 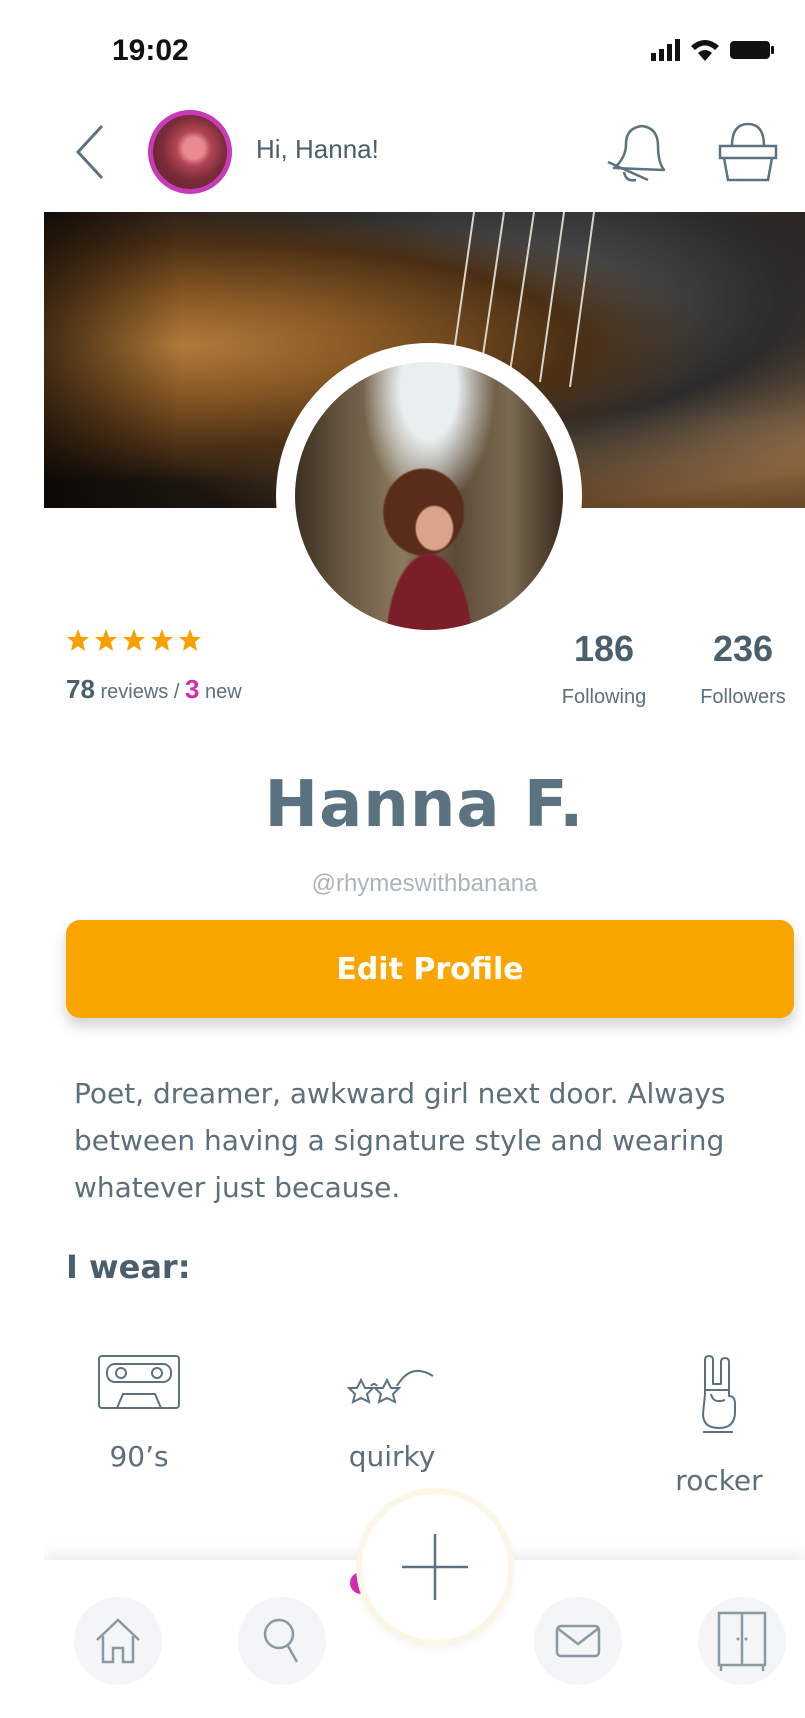 What do you see at coordinates (743, 648) in the screenshot?
I see `followers-count: 236` at bounding box center [743, 648].